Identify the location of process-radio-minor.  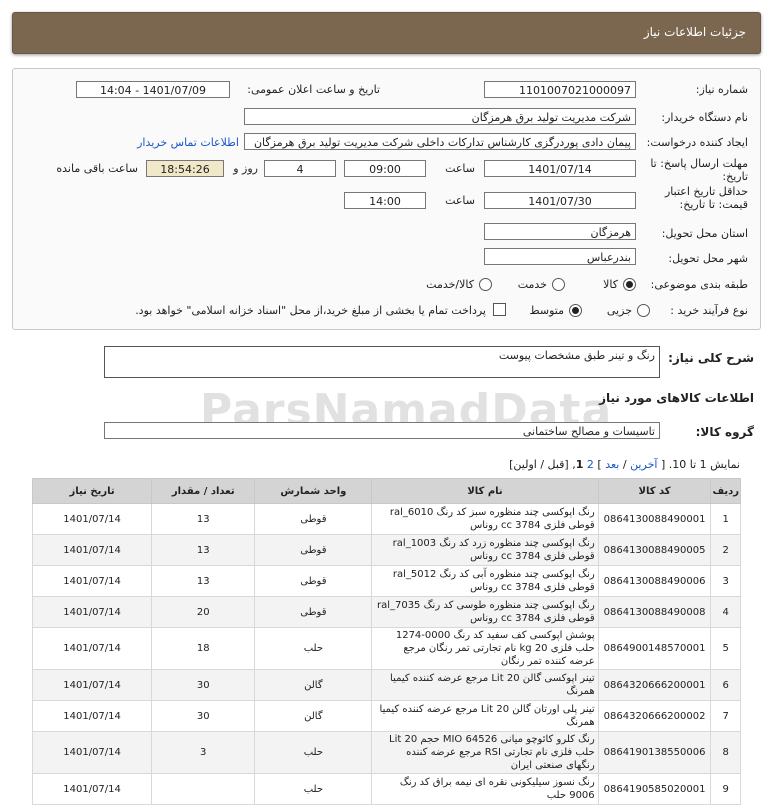
(643, 310).